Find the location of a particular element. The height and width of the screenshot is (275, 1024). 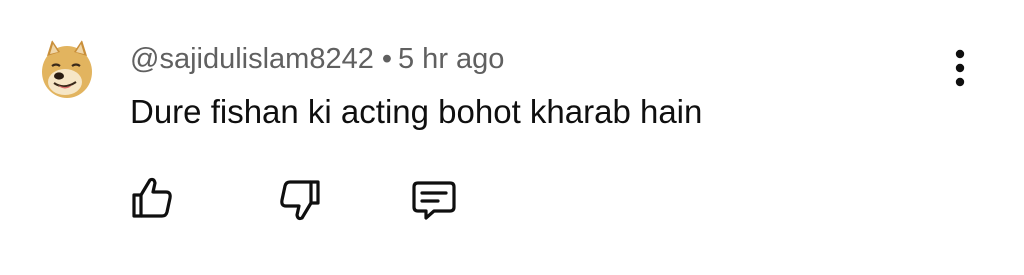

thumbs-down-icon is located at coordinates (300, 200).